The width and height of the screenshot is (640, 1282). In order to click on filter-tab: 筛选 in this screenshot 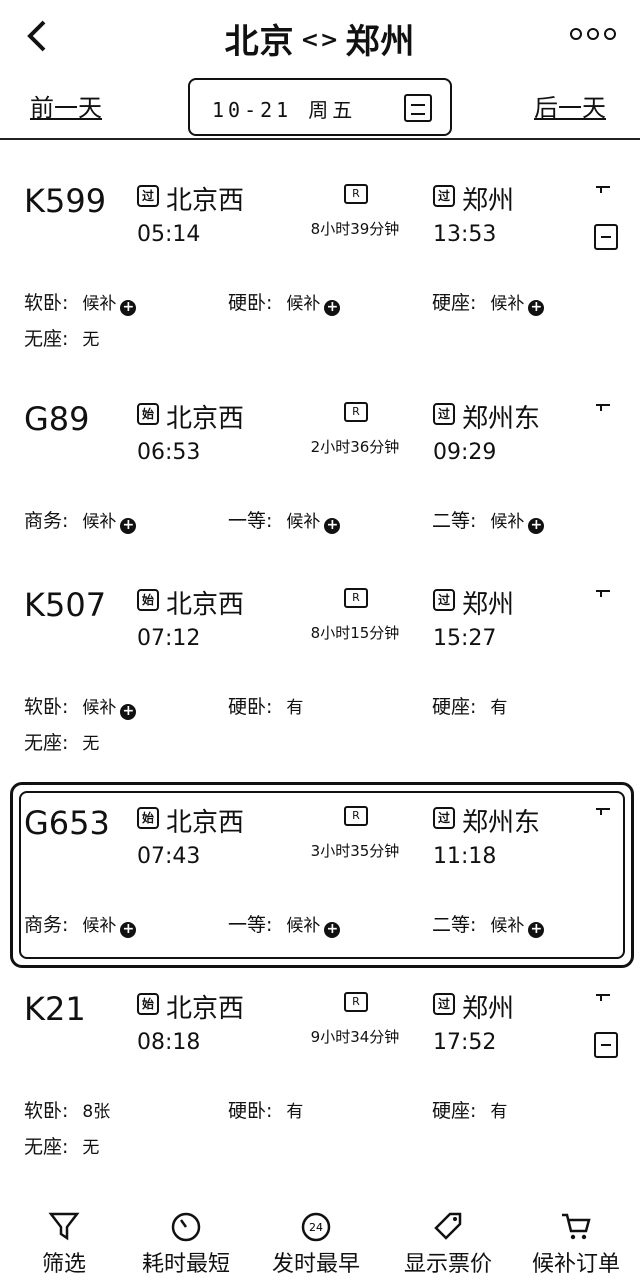, I will do `click(64, 1239)`.